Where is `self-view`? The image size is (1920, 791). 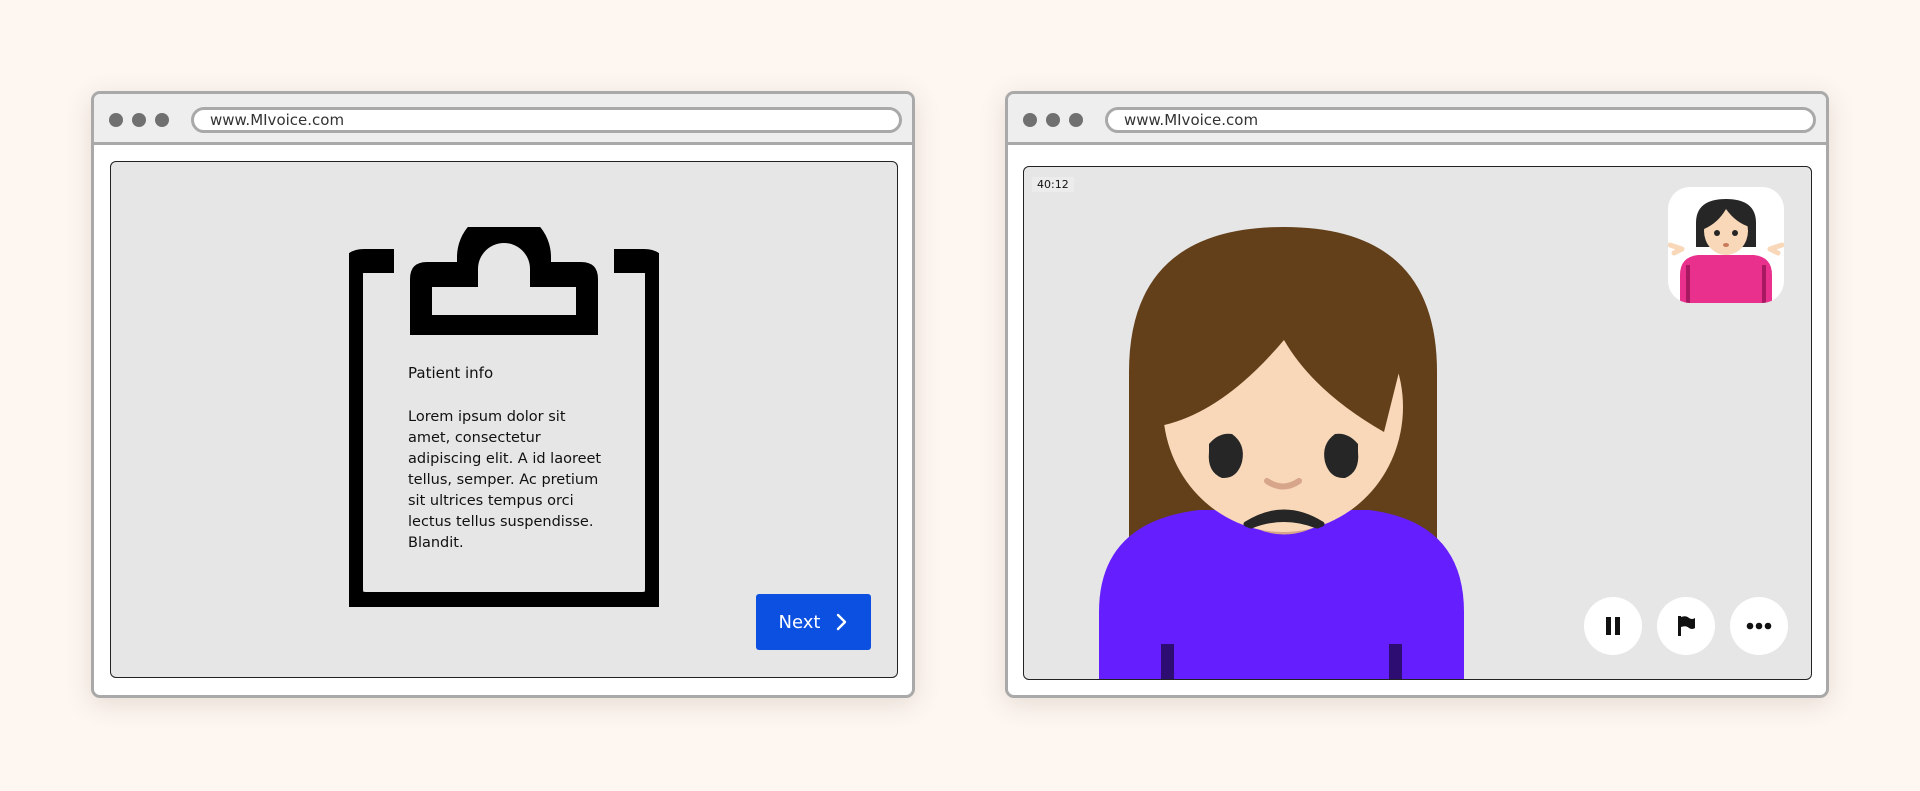
self-view is located at coordinates (1726, 245).